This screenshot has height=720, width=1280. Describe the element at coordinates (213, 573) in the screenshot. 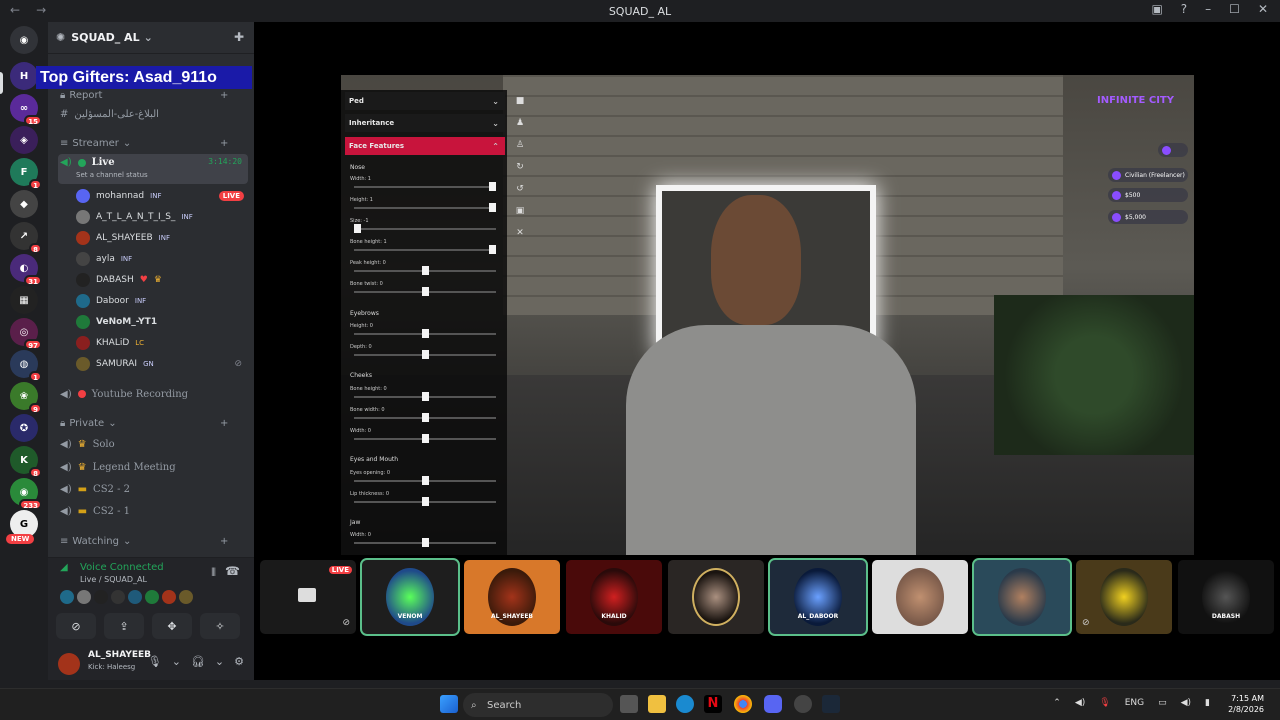

I see `noise-suppression-icon: ⦀` at that location.